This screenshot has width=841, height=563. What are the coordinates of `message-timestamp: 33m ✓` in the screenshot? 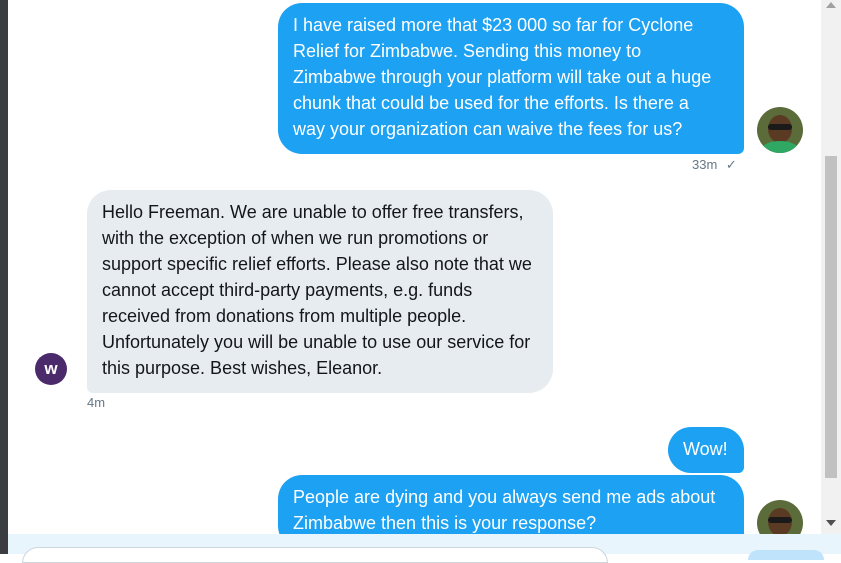 It's located at (714, 165).